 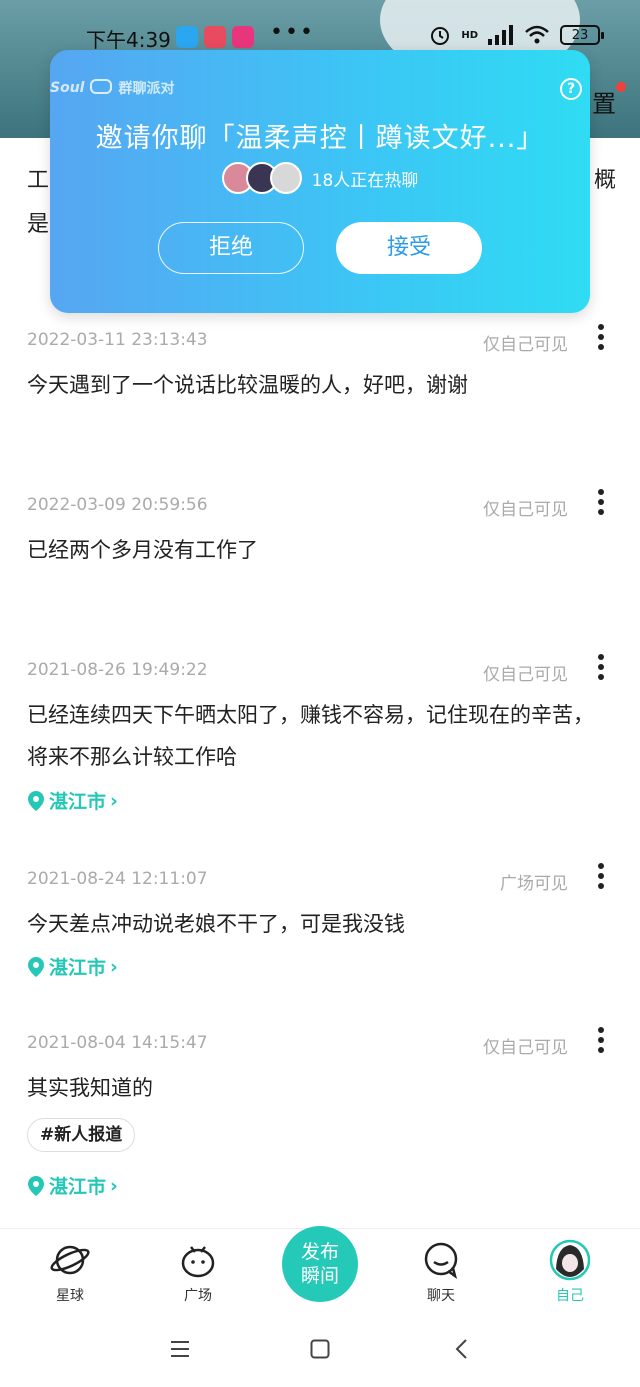 What do you see at coordinates (38, 224) in the screenshot?
I see `bio-text: 是` at bounding box center [38, 224].